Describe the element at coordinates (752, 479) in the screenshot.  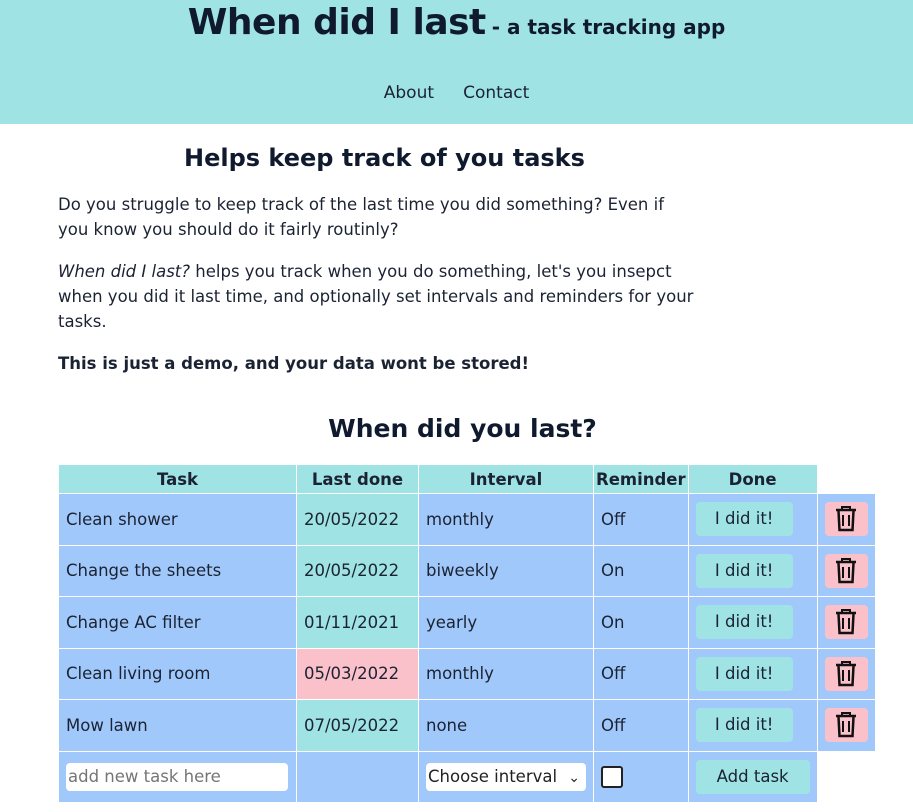
I see `column-header-done: Done` at that location.